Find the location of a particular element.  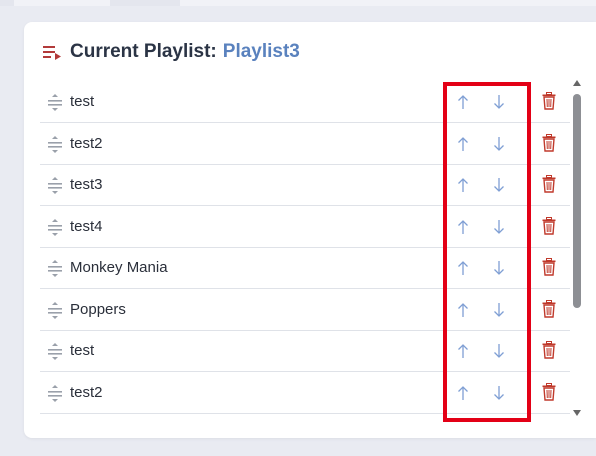

list-item: test3 is located at coordinates (305, 185).